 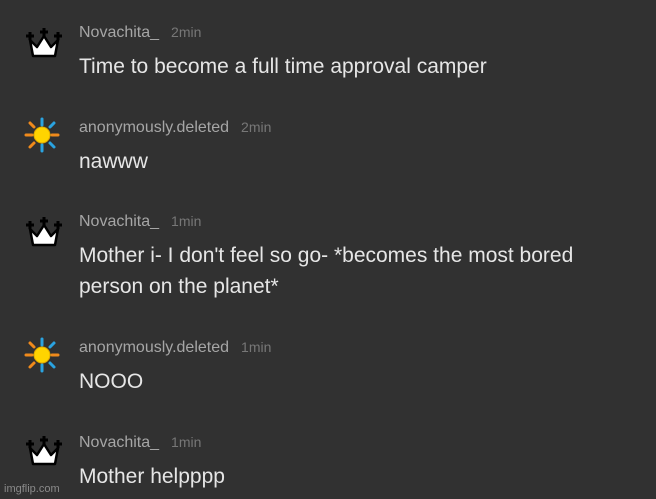 I want to click on message-text: nawww, so click(x=113, y=161).